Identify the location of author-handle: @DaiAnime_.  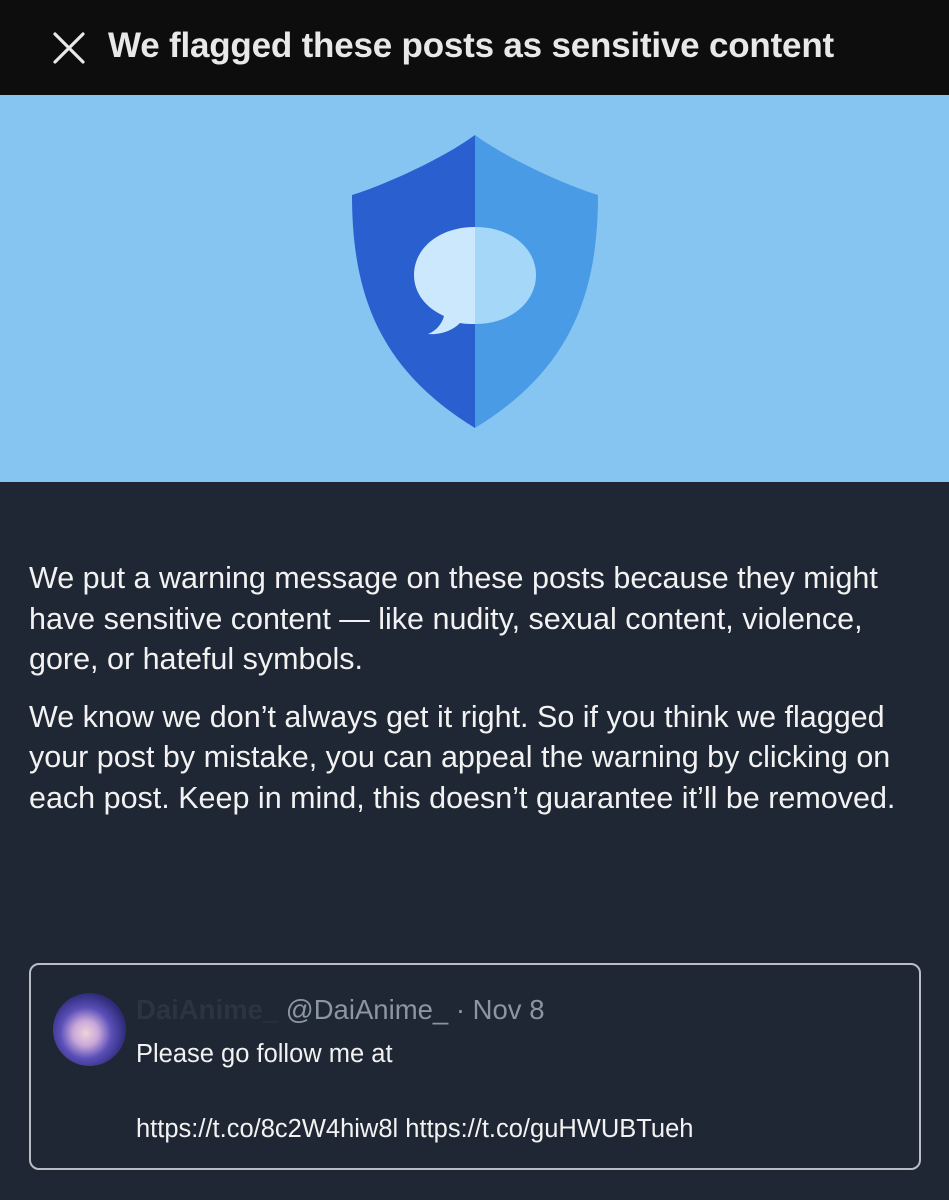
(367, 1009).